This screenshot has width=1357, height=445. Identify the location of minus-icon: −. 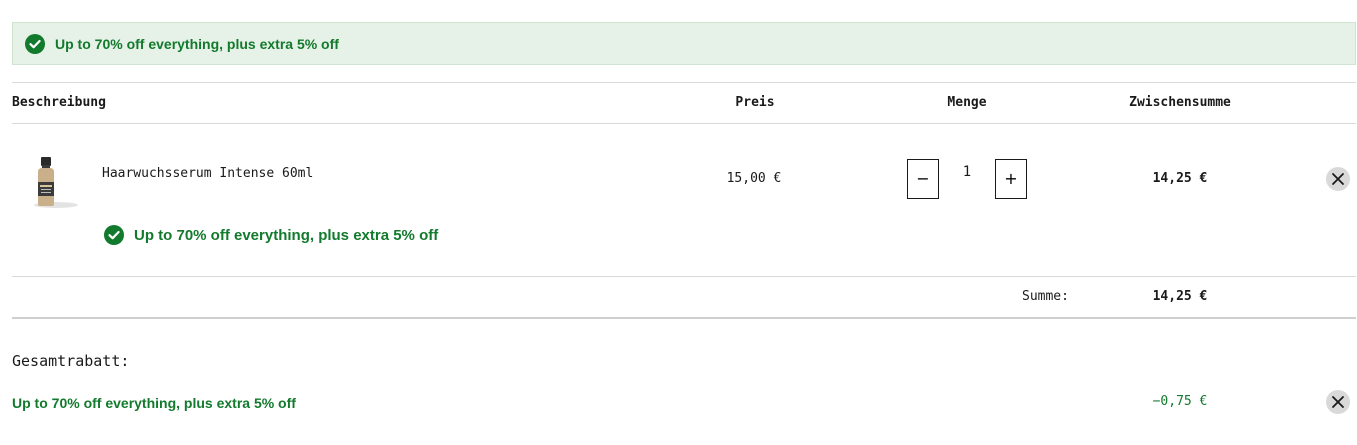
(923, 178).